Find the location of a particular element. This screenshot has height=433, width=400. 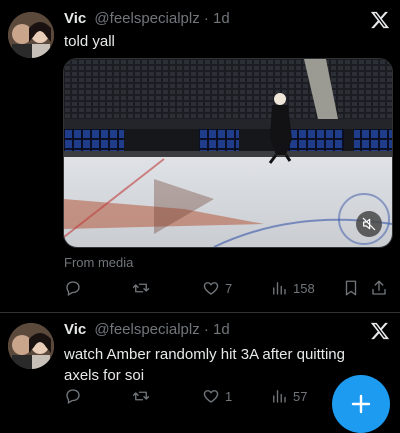

plus-icon is located at coordinates (361, 404).